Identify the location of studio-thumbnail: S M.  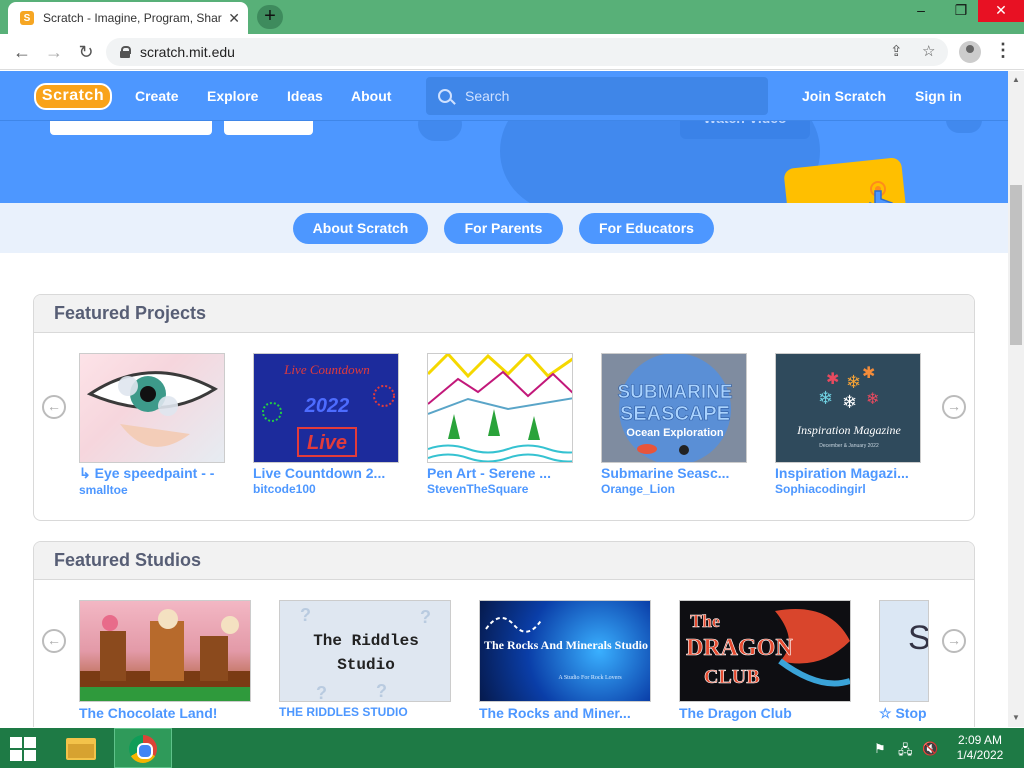
(904, 651).